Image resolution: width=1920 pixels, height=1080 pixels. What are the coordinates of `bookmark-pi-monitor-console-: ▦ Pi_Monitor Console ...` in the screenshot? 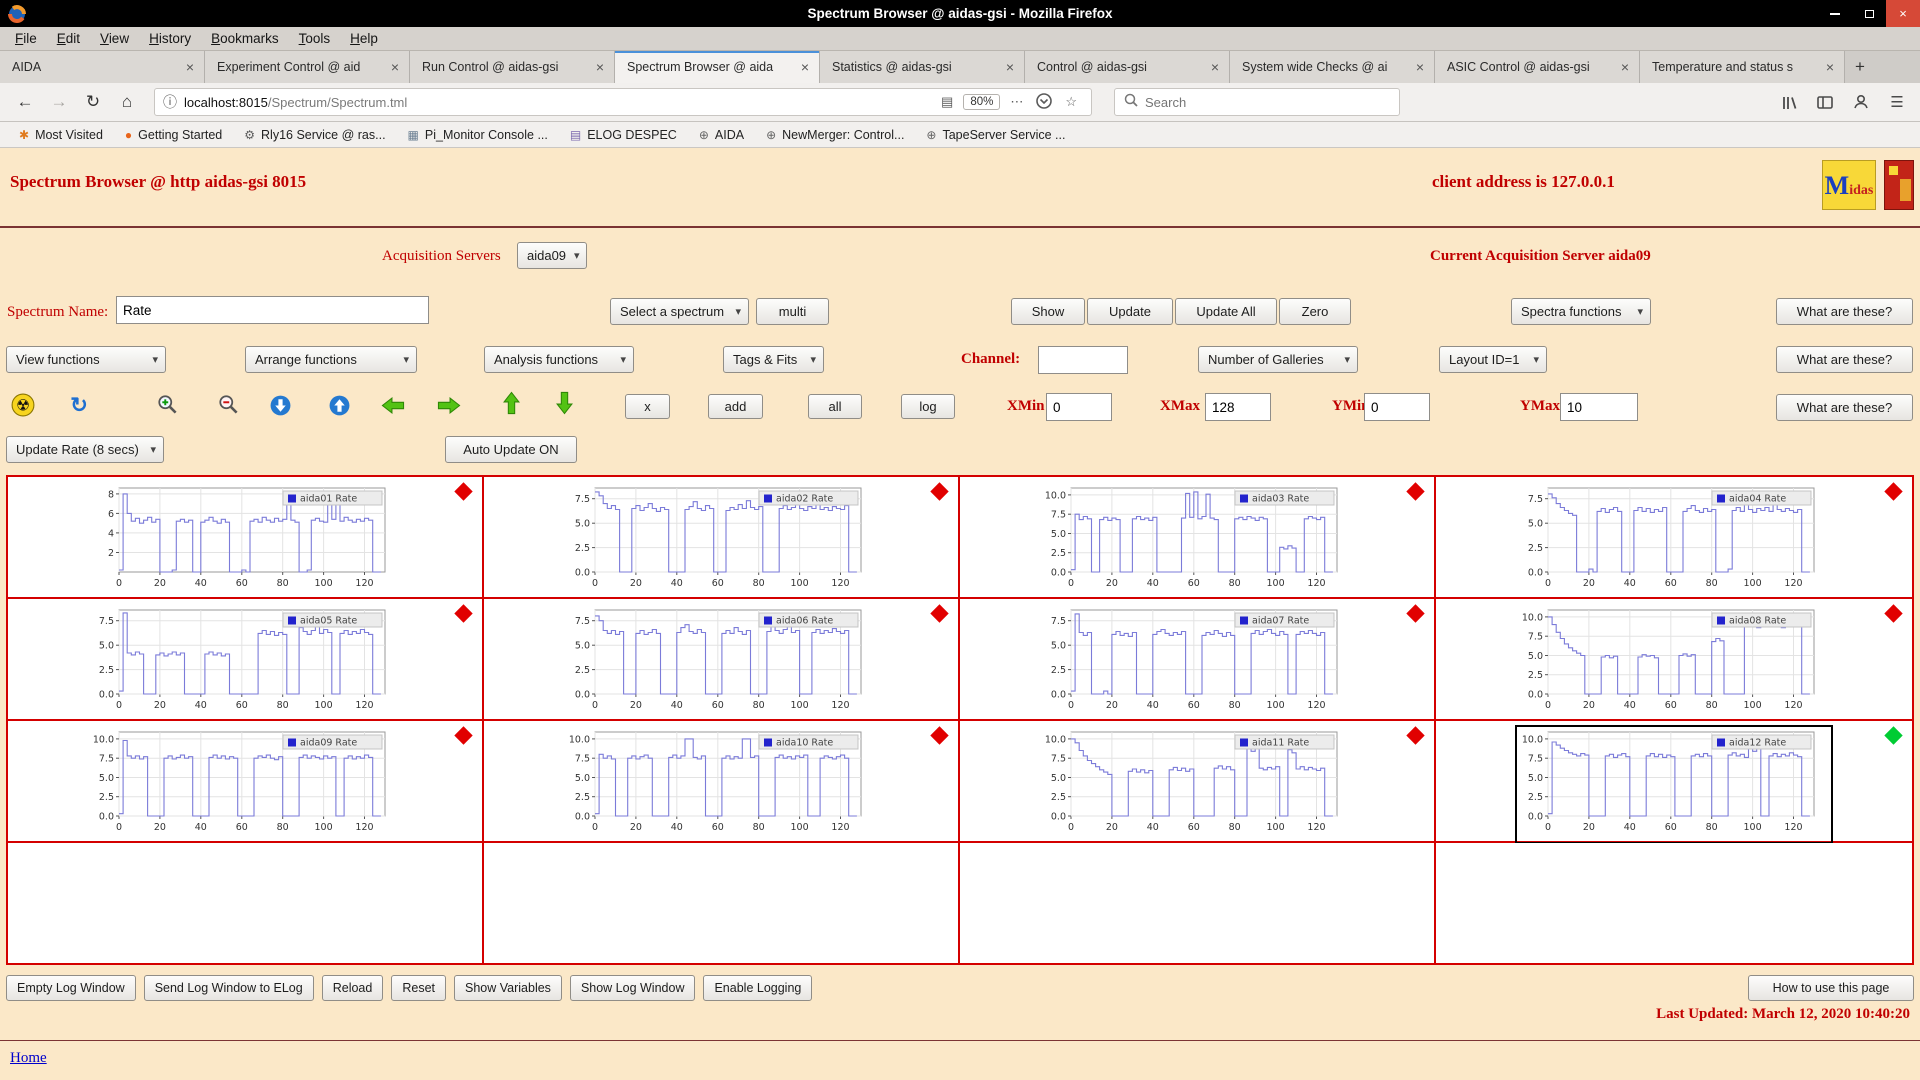 It's located at (478, 135).